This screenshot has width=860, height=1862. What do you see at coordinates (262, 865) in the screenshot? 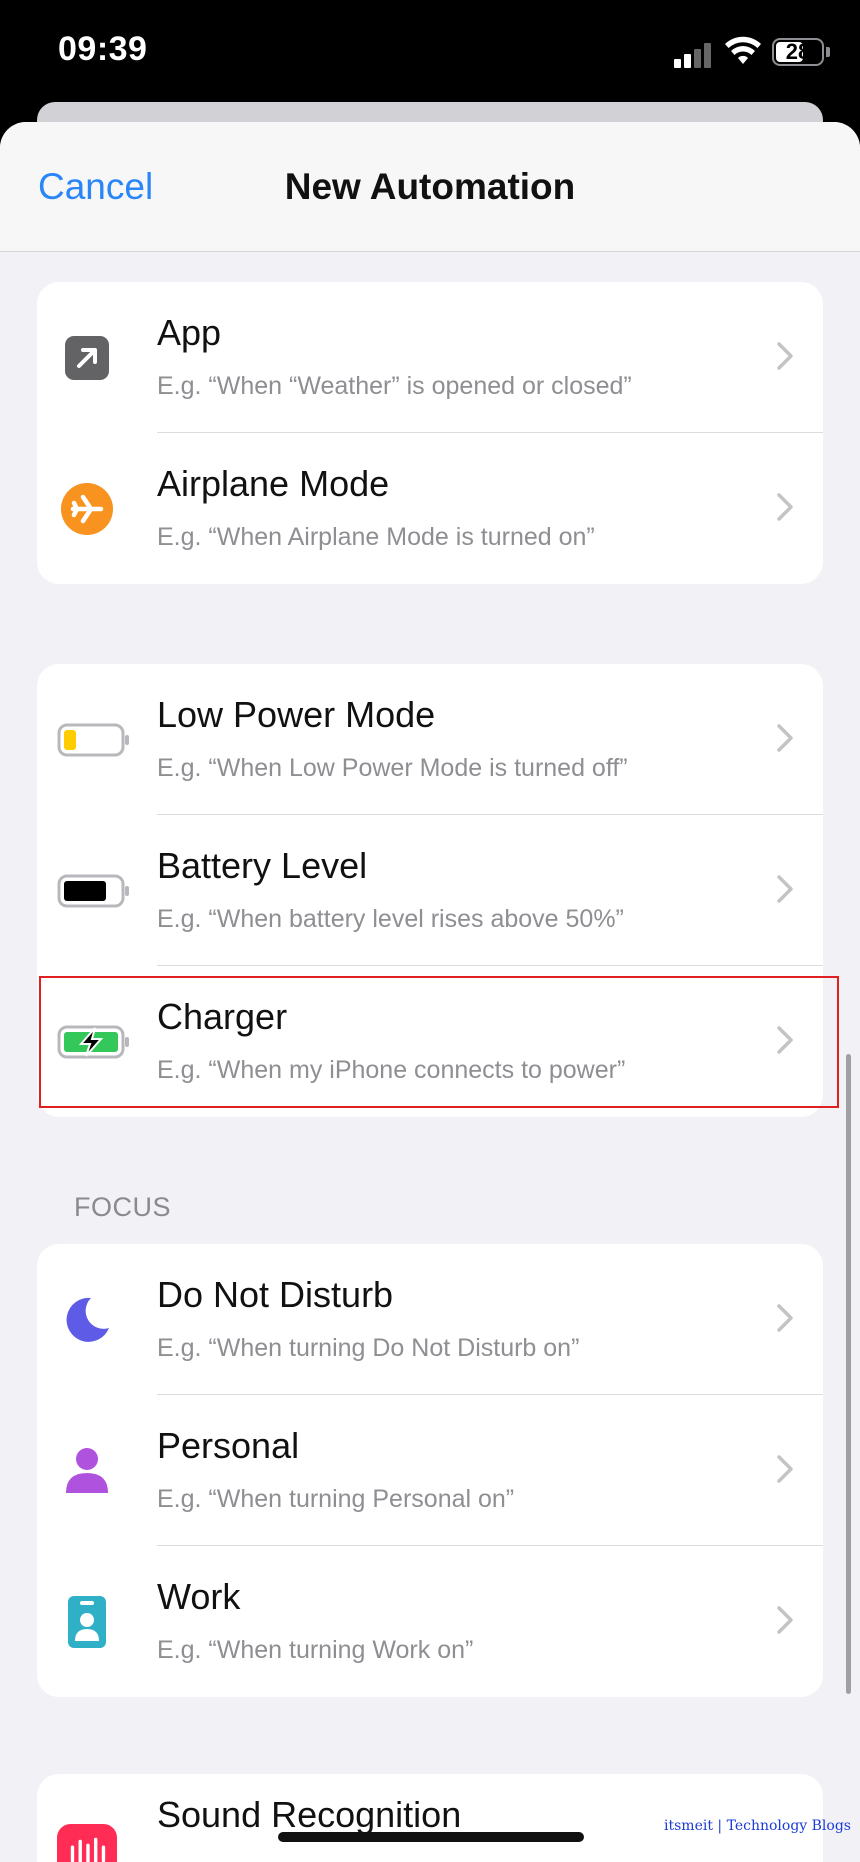
I see `row-title: Battery Level` at bounding box center [262, 865].